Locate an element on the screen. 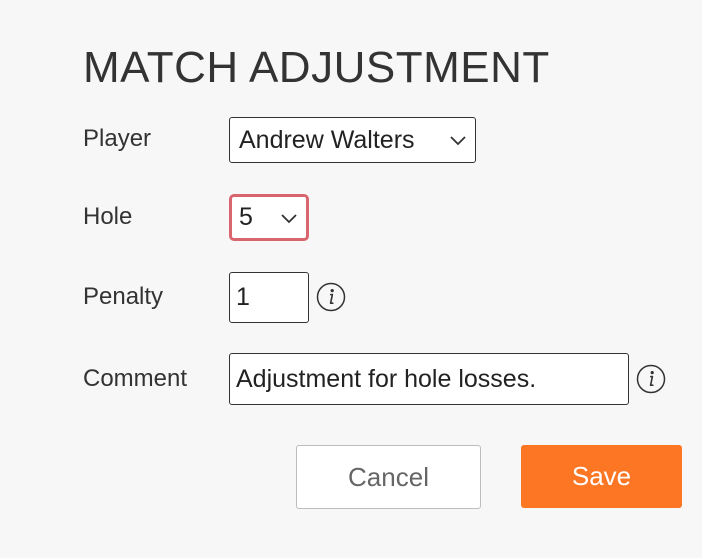  player-label: Player is located at coordinates (117, 138).